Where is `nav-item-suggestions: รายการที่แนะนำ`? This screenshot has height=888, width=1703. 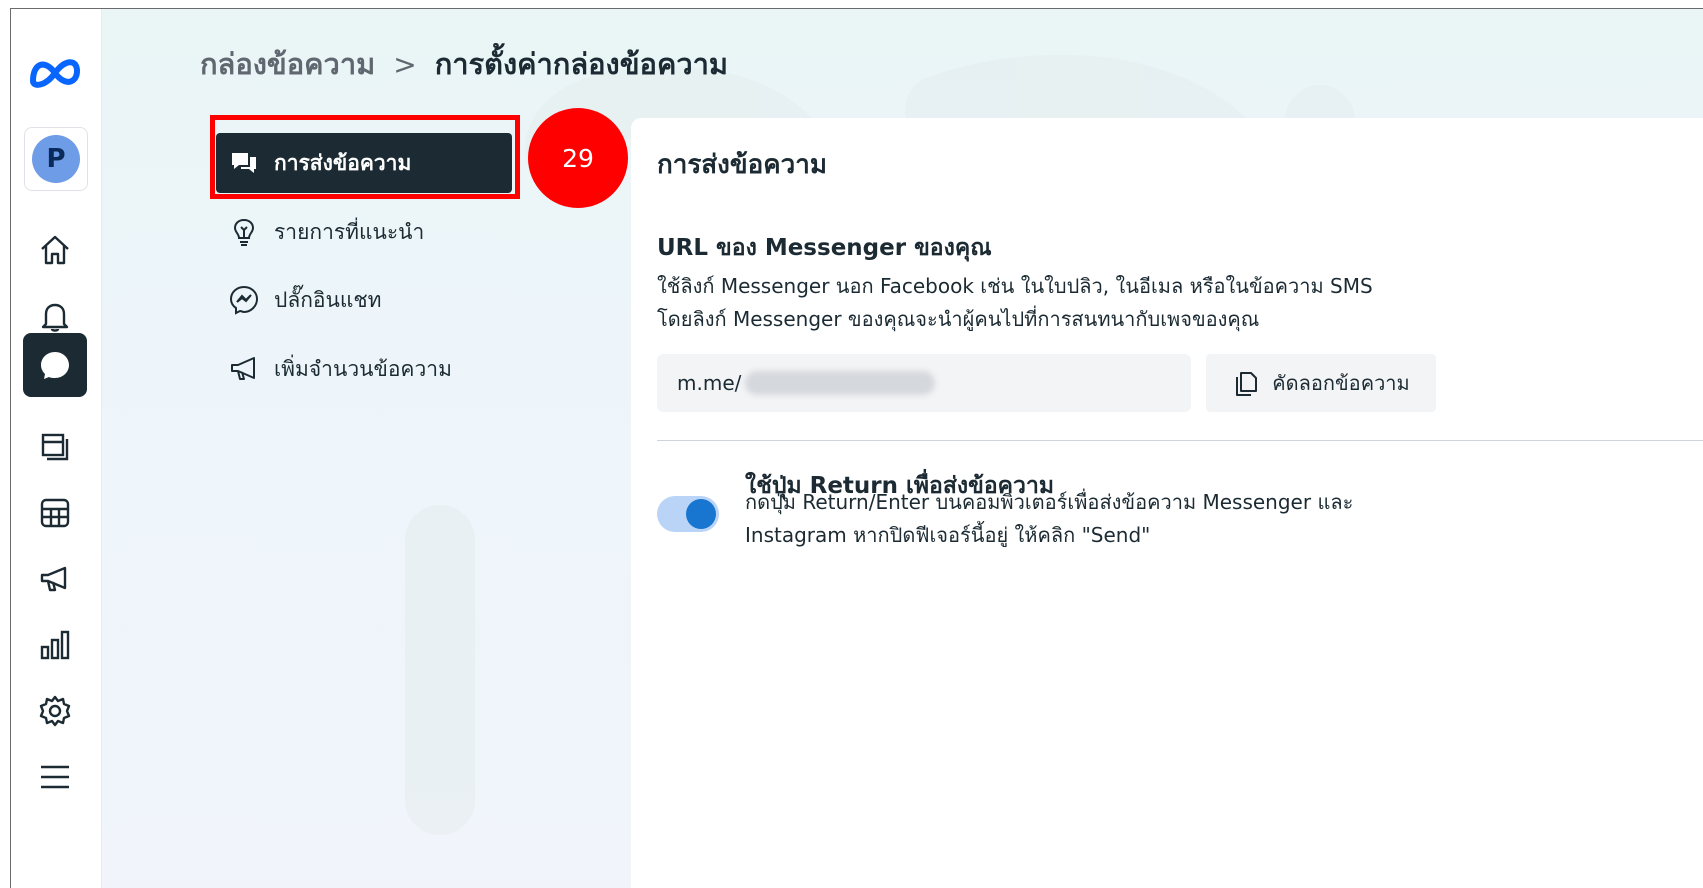 nav-item-suggestions: รายการที่แนะนำ is located at coordinates (364, 232).